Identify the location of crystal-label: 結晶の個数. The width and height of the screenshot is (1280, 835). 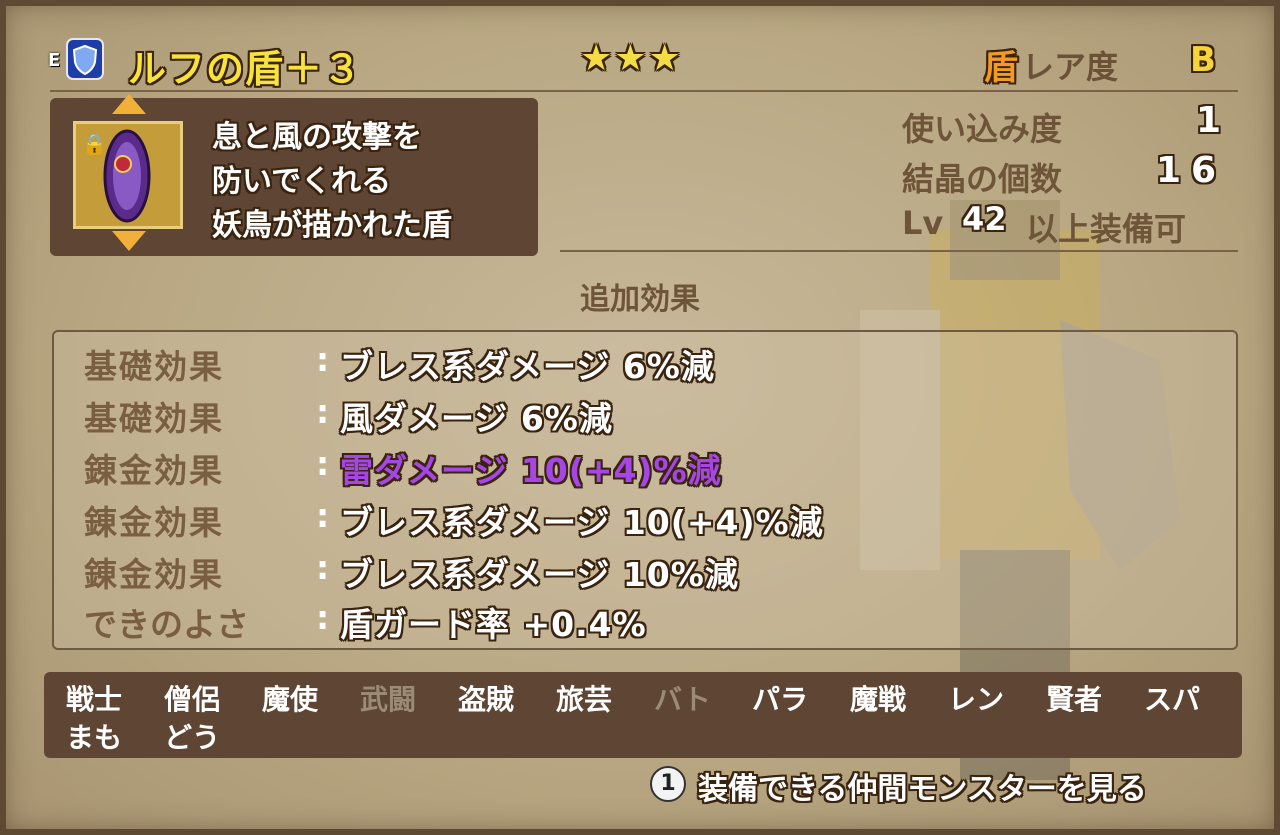
(982, 179).